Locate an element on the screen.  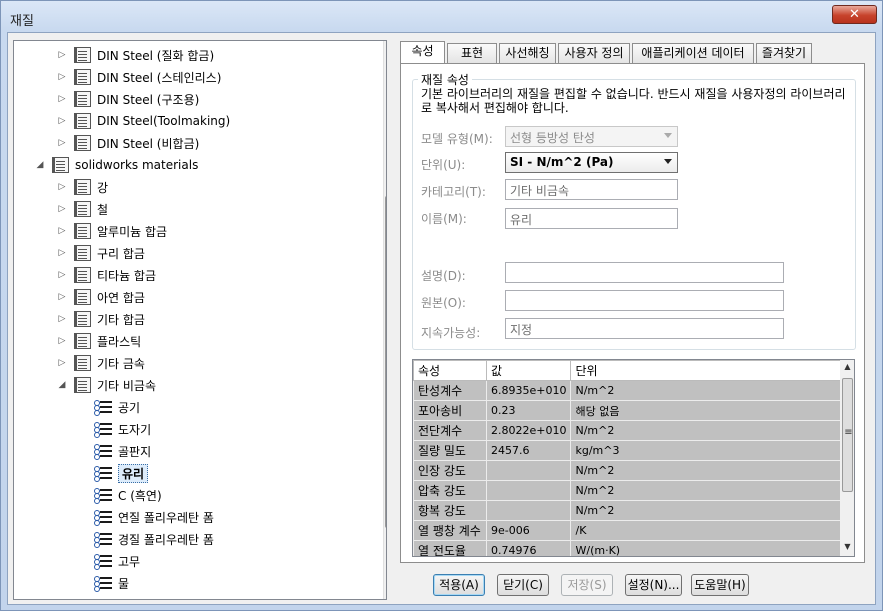
close-button: 닫기(C) is located at coordinates (523, 585).